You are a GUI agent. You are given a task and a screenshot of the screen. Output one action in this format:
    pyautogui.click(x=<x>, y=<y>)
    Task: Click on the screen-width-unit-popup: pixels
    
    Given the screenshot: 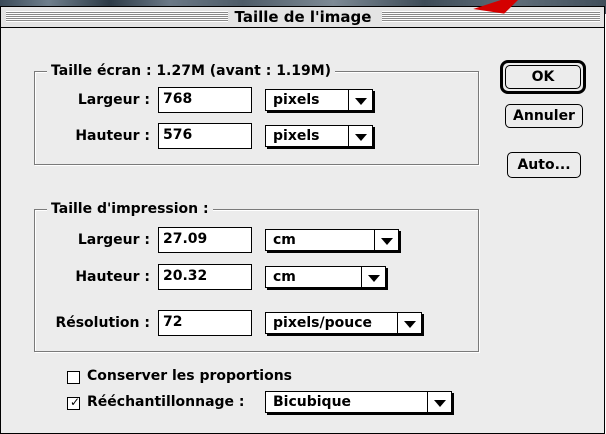 What is the action you would take?
    pyautogui.click(x=319, y=100)
    